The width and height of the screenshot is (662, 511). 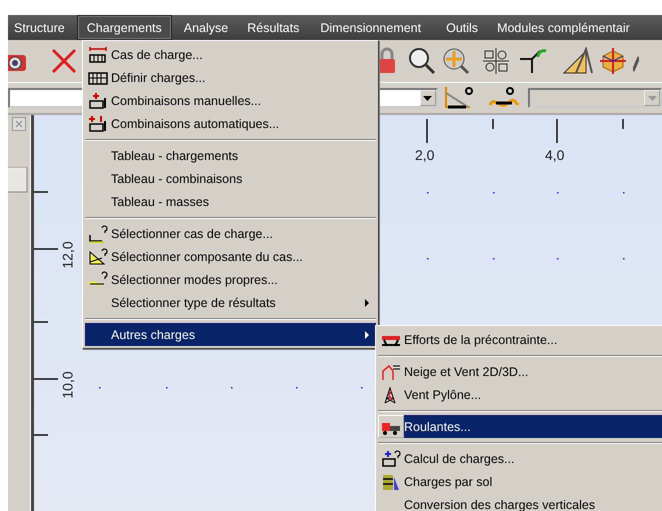 What do you see at coordinates (206, 27) in the screenshot?
I see `menu-item: Analyse` at bounding box center [206, 27].